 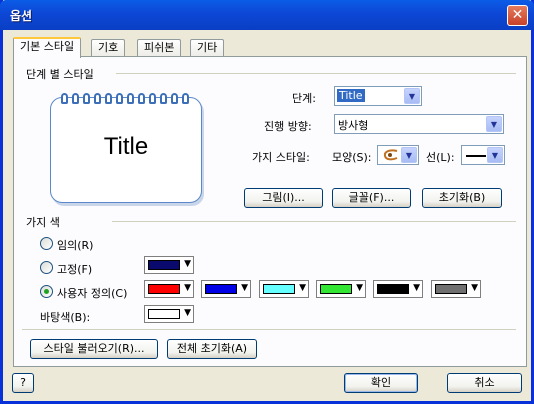 What do you see at coordinates (476, 156) in the screenshot?
I see `line-sample-icon` at bounding box center [476, 156].